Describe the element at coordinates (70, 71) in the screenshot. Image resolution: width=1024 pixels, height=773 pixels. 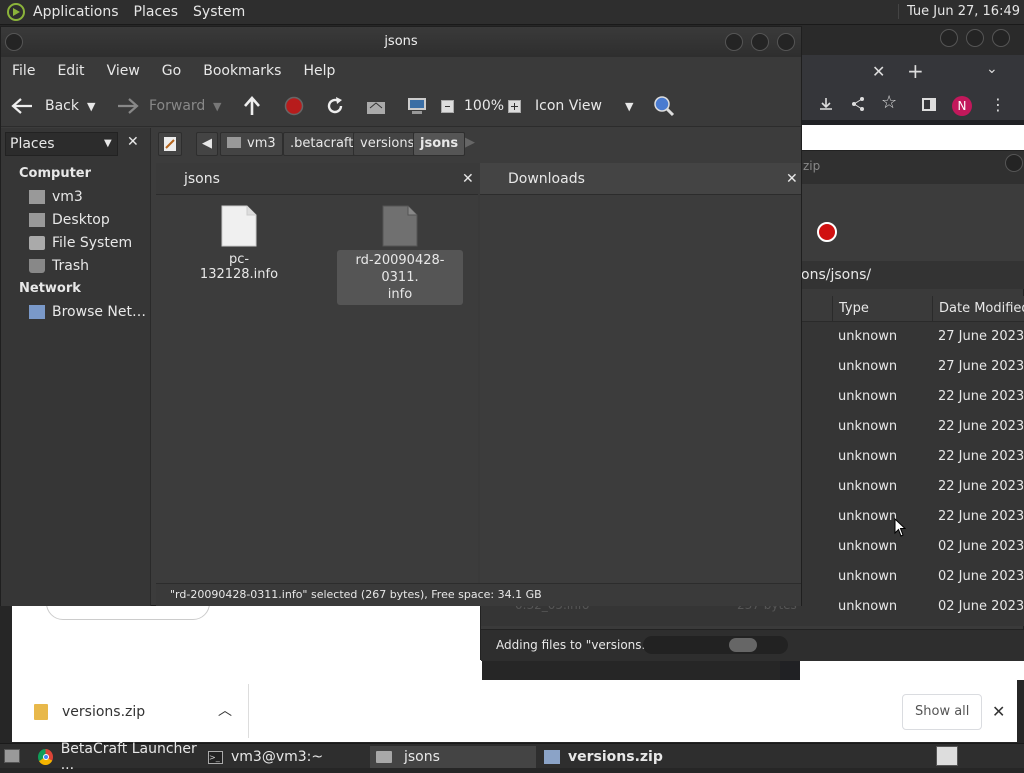
I see `menu-edit: Edit` at that location.